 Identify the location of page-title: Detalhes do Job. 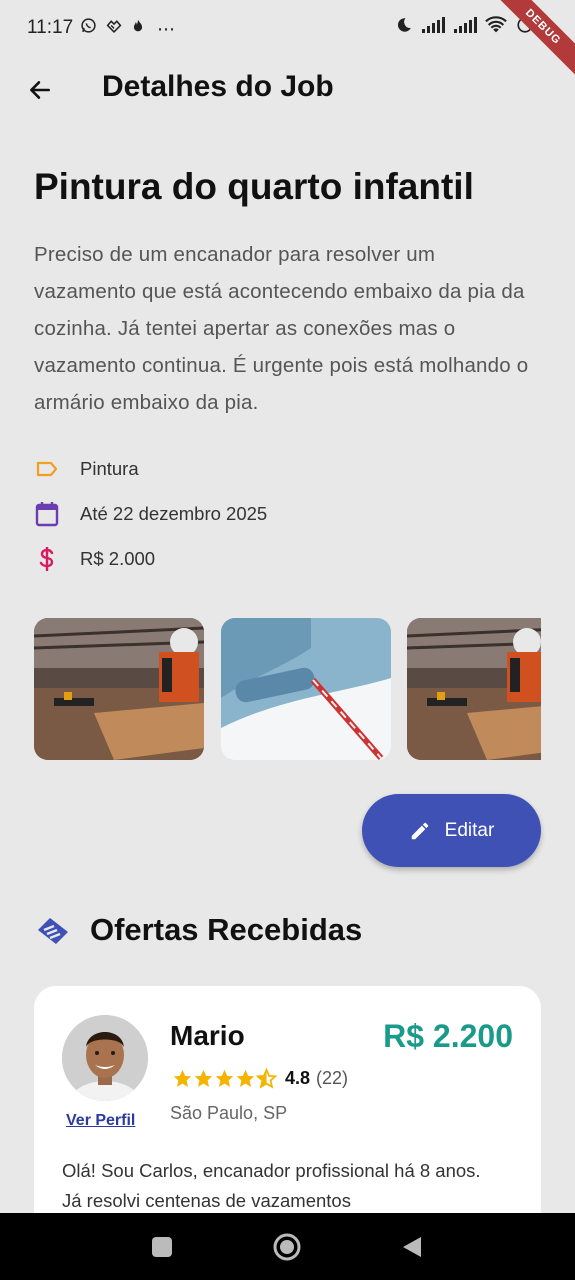
(218, 86).